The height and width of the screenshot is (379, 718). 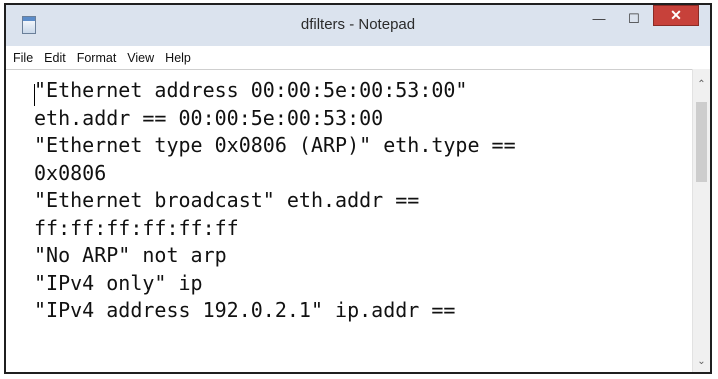 I want to click on menu-edit: Edit, so click(x=55, y=58).